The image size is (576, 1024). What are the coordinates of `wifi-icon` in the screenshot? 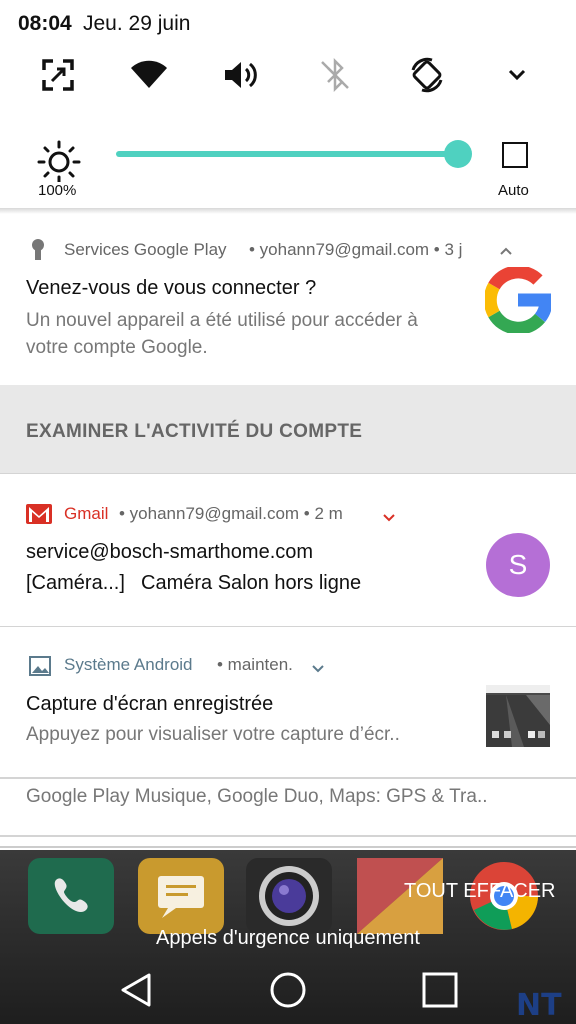 It's located at (149, 75).